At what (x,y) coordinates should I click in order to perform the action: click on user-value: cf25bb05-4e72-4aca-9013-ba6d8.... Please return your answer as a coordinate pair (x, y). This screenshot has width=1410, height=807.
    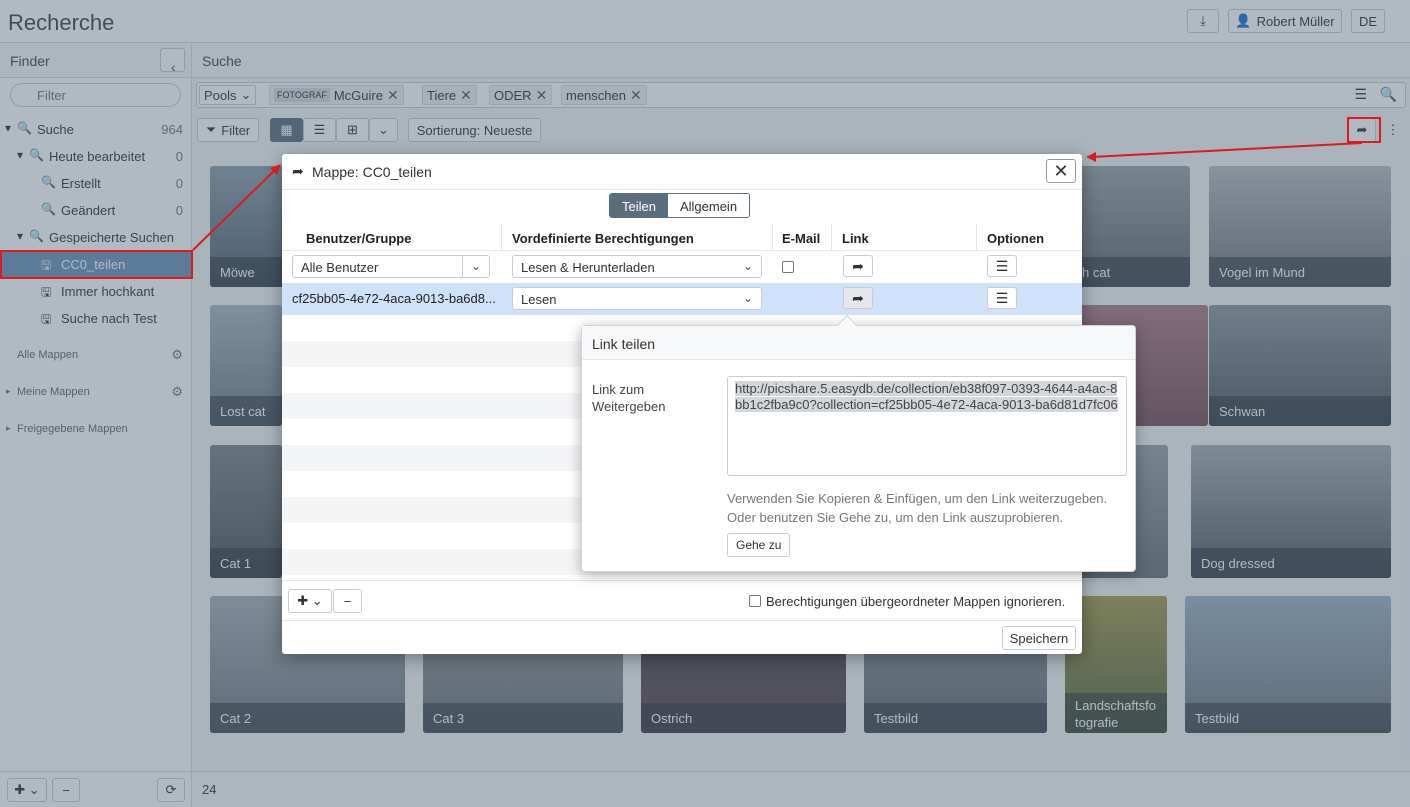
    Looking at the image, I should click on (394, 298).